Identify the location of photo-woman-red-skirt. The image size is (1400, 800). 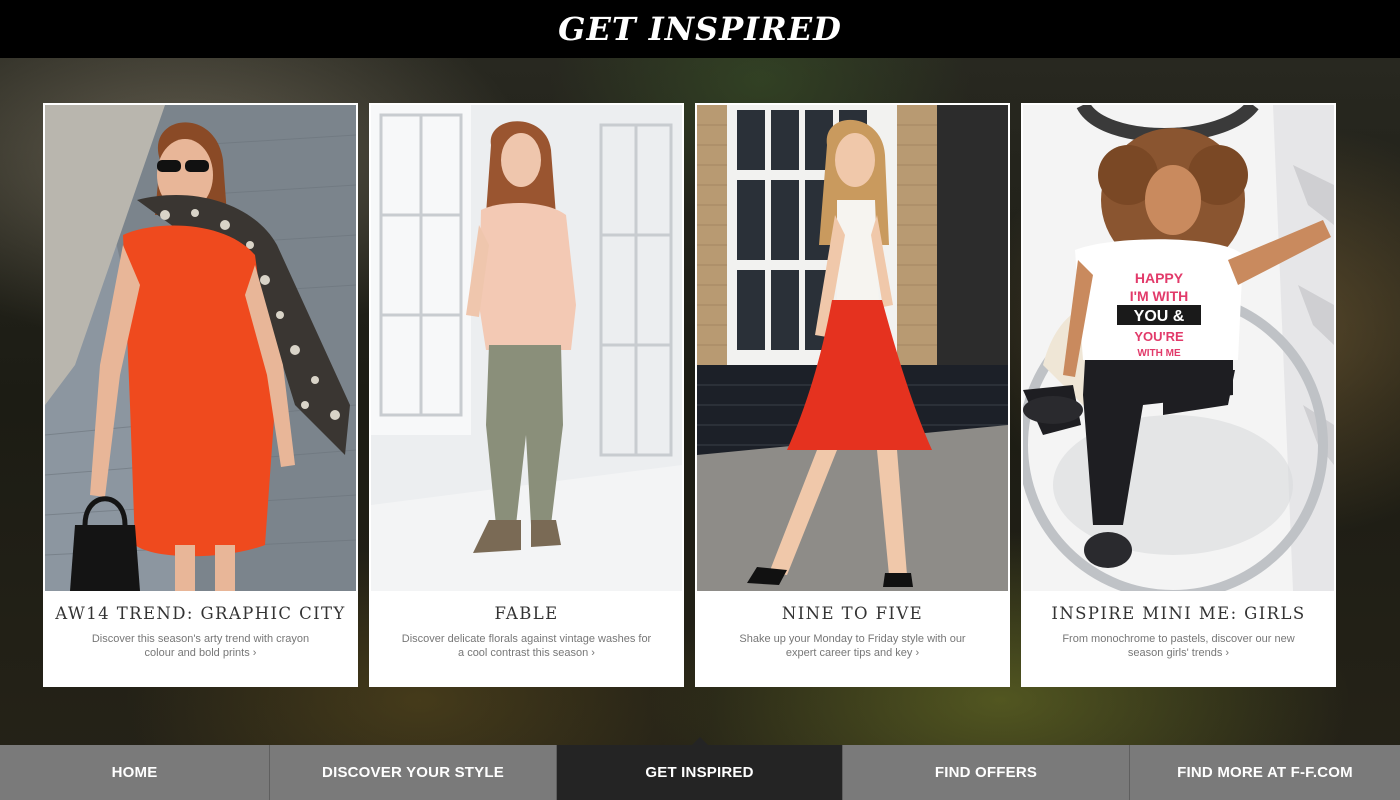
(852, 348).